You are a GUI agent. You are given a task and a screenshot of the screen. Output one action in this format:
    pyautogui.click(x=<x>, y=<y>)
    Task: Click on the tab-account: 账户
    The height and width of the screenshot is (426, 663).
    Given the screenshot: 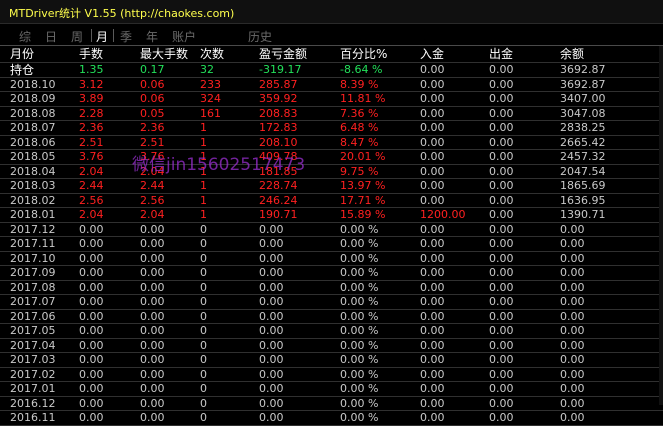 What is the action you would take?
    pyautogui.click(x=184, y=36)
    